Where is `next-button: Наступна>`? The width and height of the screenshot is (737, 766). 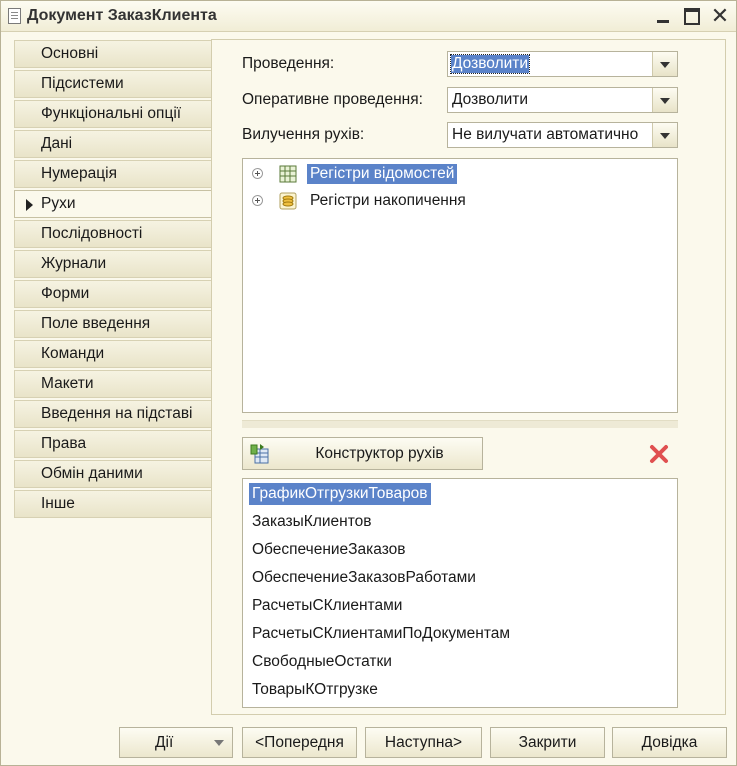
next-button: Наступна> is located at coordinates (423, 742).